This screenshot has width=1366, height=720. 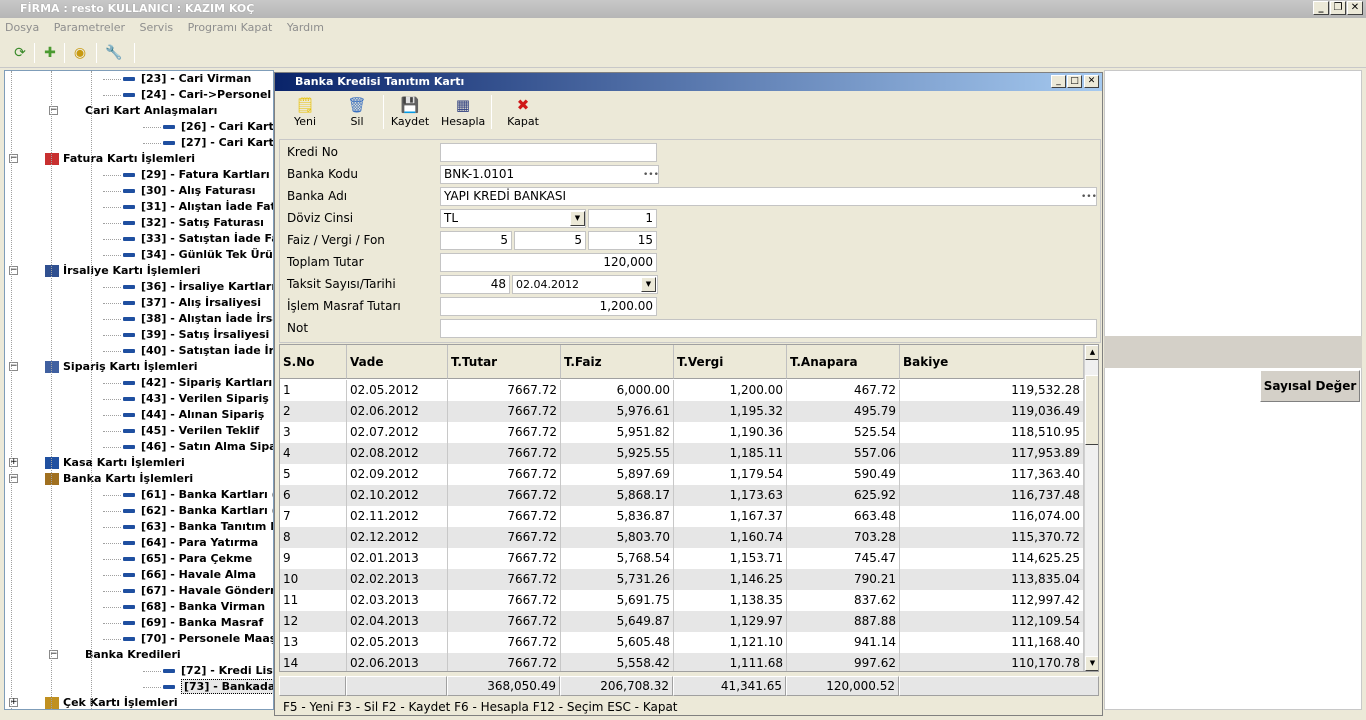 What do you see at coordinates (1091, 508) in the screenshot?
I see `grid-scrollbar: ▲ ▼` at bounding box center [1091, 508].